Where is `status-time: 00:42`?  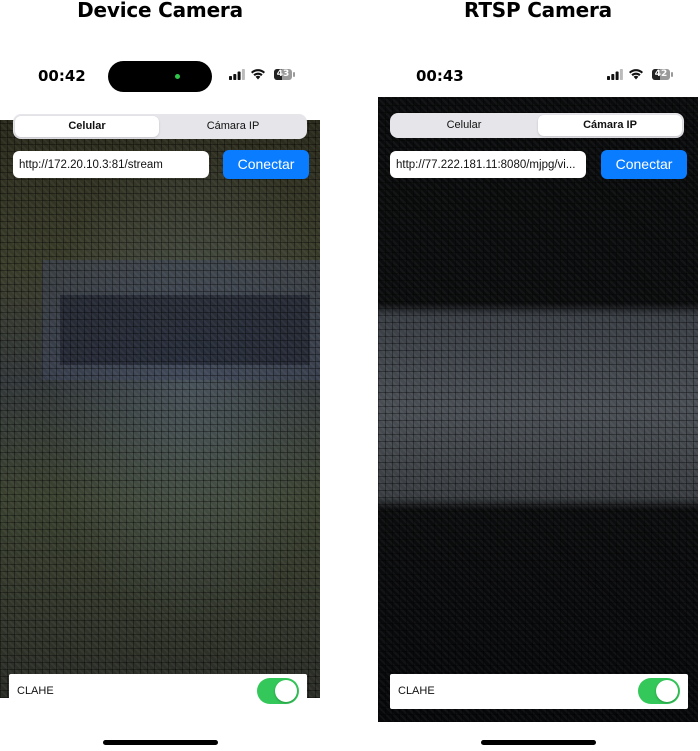
status-time: 00:42 is located at coordinates (62, 76).